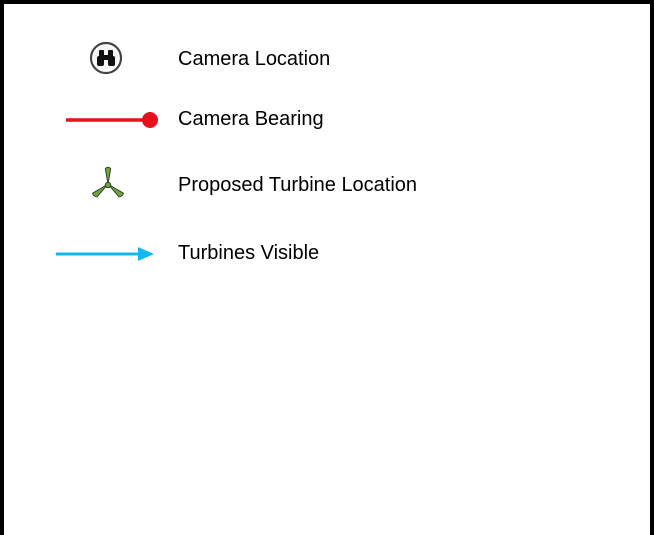  I want to click on legend-item-turbines-visible: Turbines Visible, so click(304, 253).